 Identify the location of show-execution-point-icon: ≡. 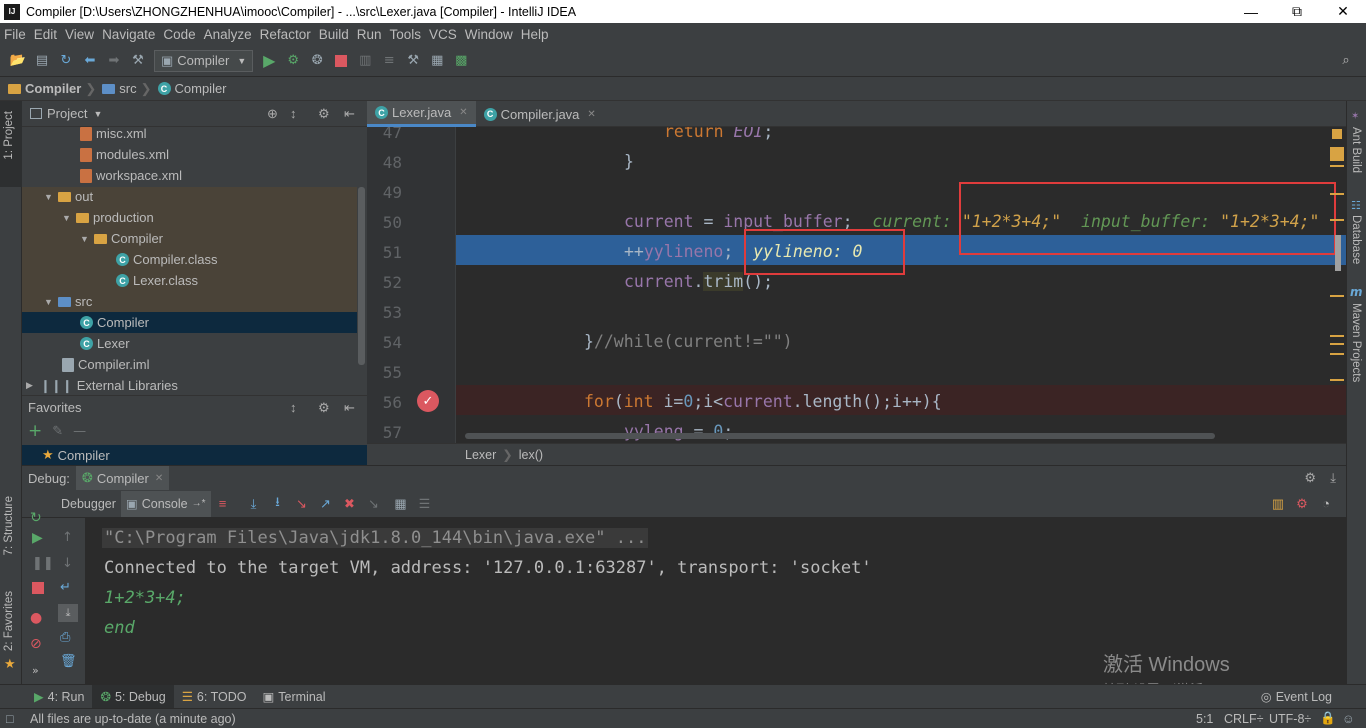
(223, 504).